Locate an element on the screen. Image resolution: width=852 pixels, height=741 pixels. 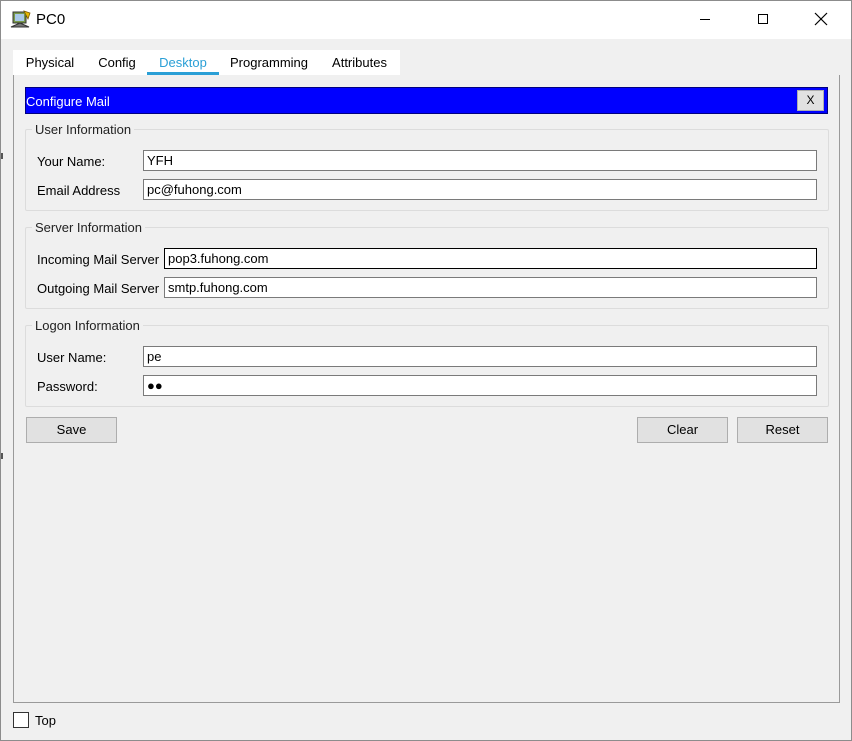
tab-config: Config is located at coordinates (117, 62).